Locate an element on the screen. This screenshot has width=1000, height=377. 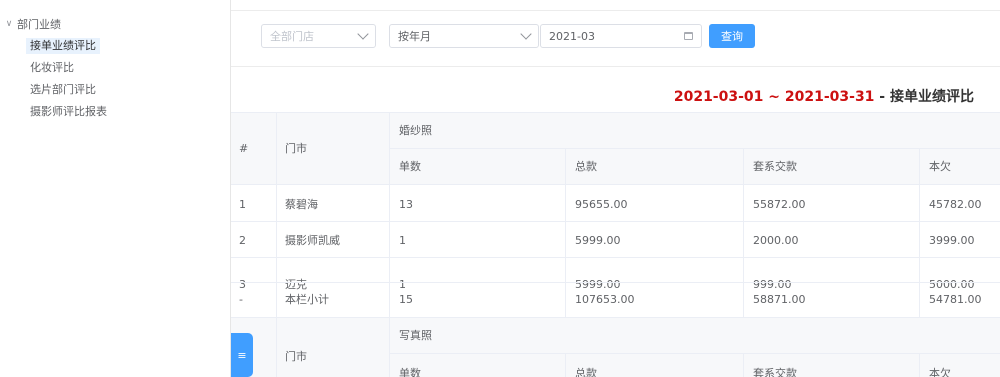
cell-total: 107653.00 is located at coordinates (605, 299).